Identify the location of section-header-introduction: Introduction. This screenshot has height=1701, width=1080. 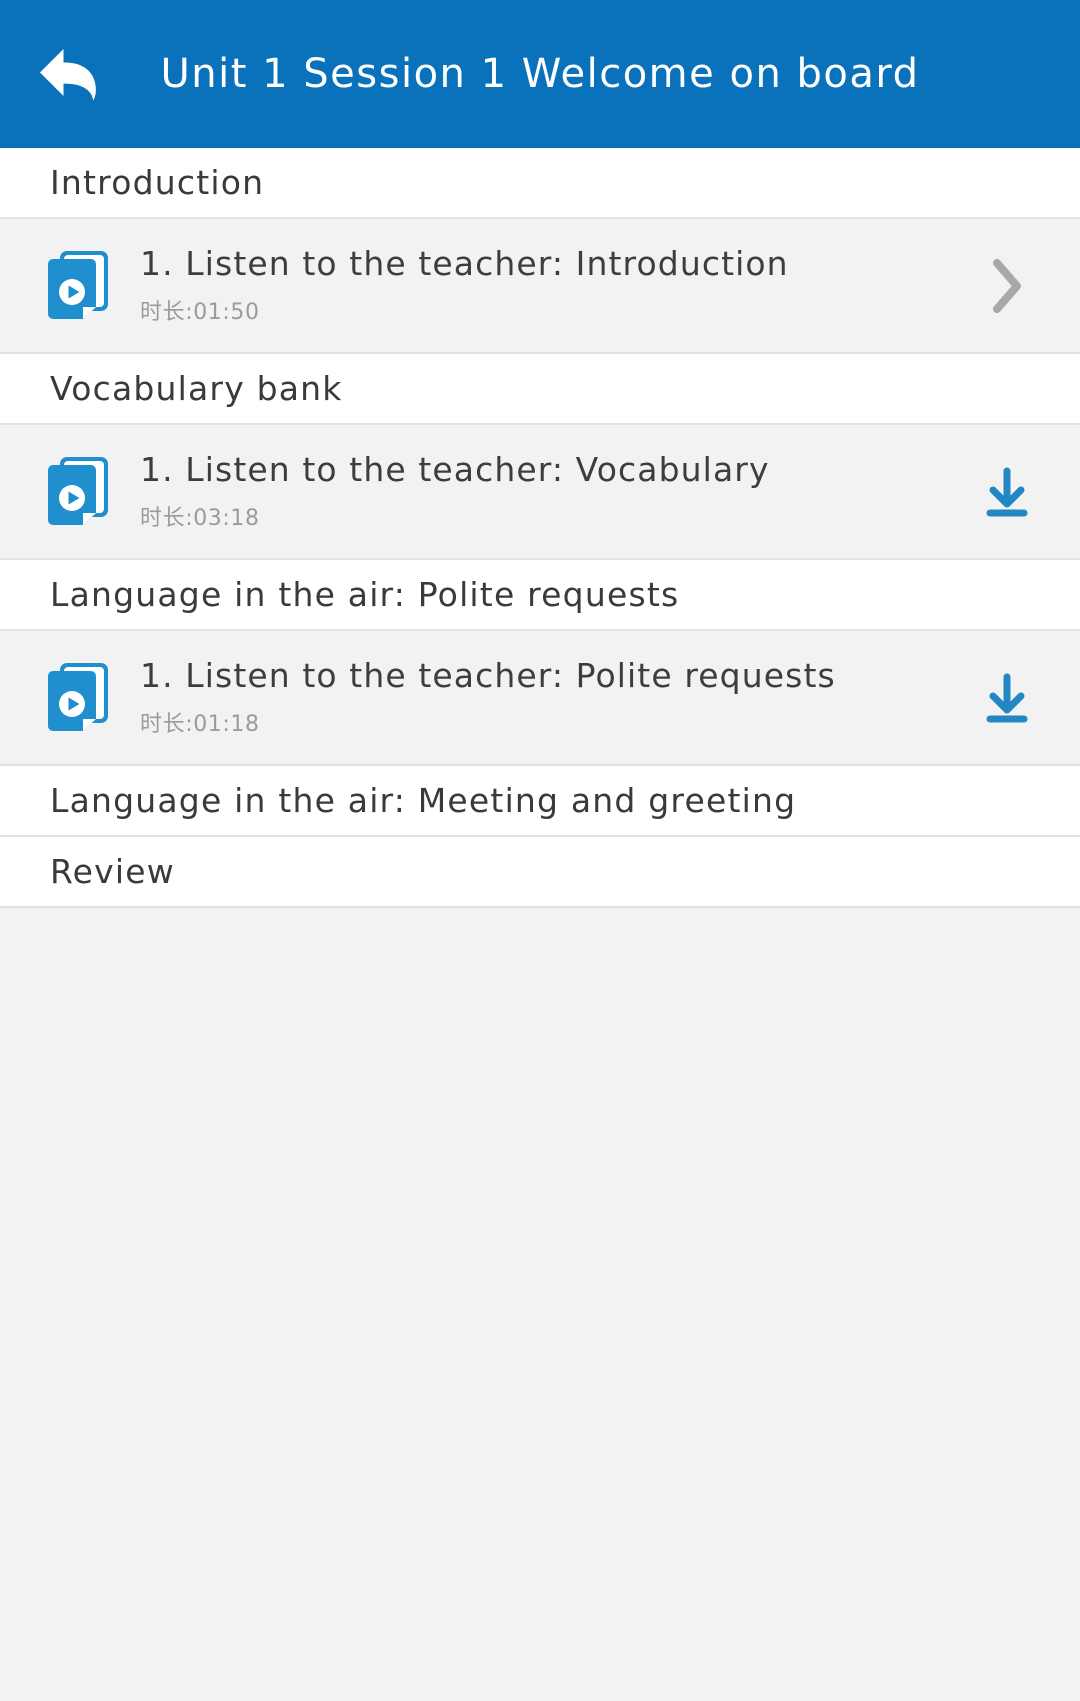
(540, 183).